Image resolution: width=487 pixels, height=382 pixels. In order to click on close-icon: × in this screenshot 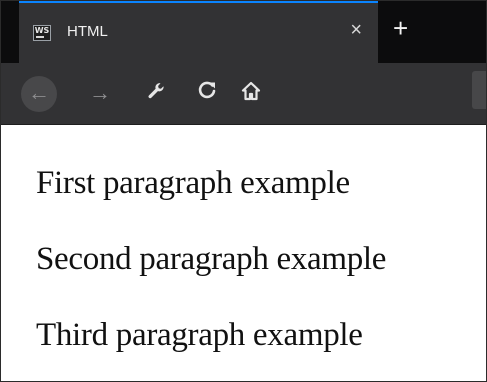, I will do `click(356, 30)`.